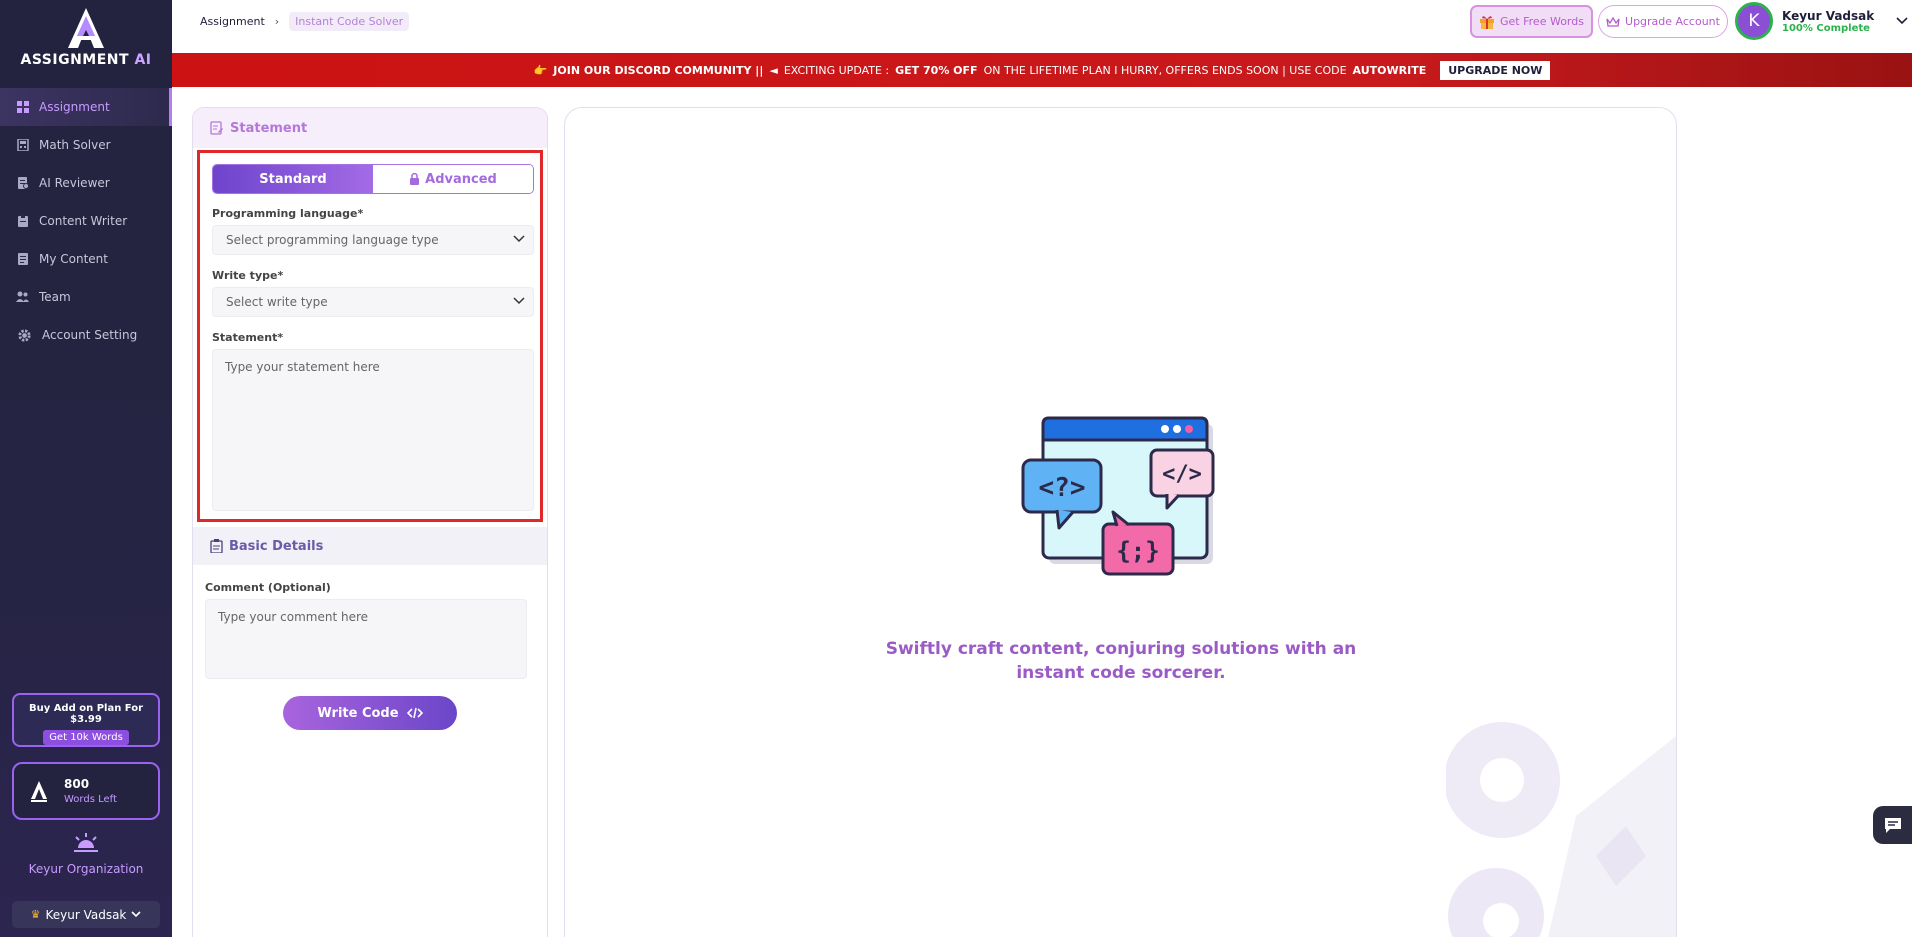  What do you see at coordinates (1542, 21) in the screenshot?
I see `get-free-words-label: Get Free Words` at bounding box center [1542, 21].